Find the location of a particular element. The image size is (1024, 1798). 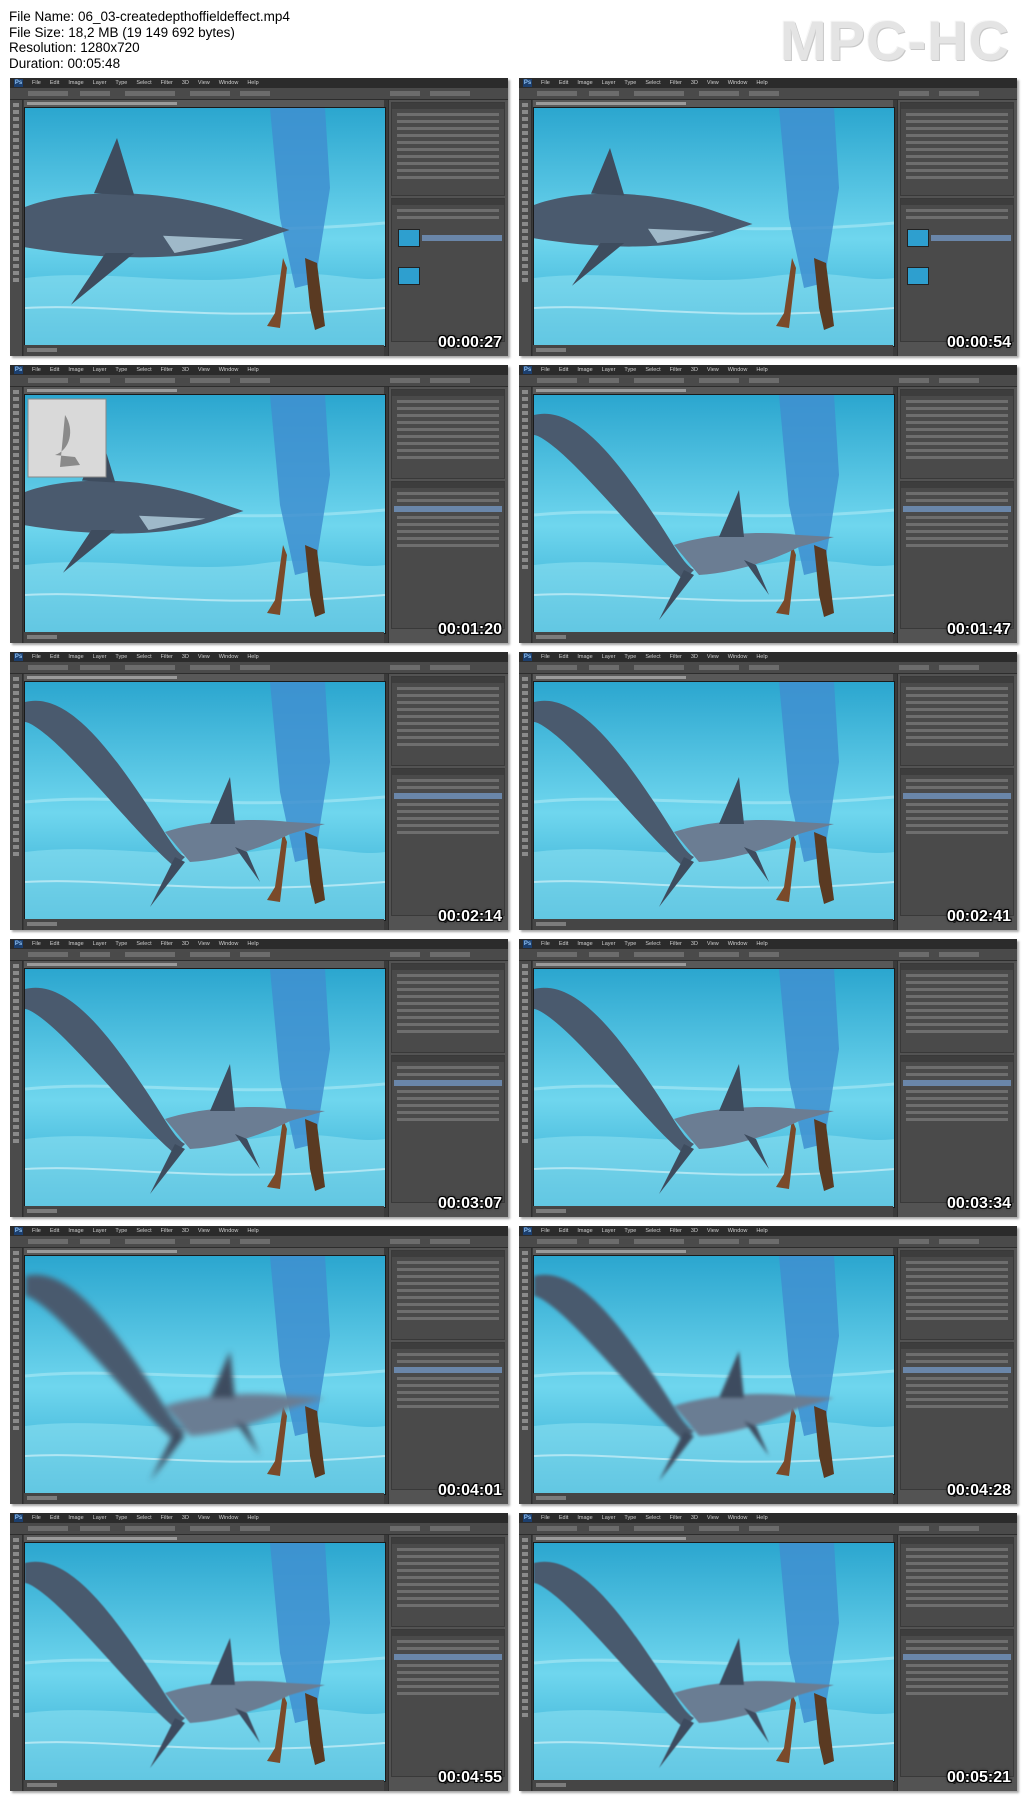

canvas-area is located at coordinates (205, 801).